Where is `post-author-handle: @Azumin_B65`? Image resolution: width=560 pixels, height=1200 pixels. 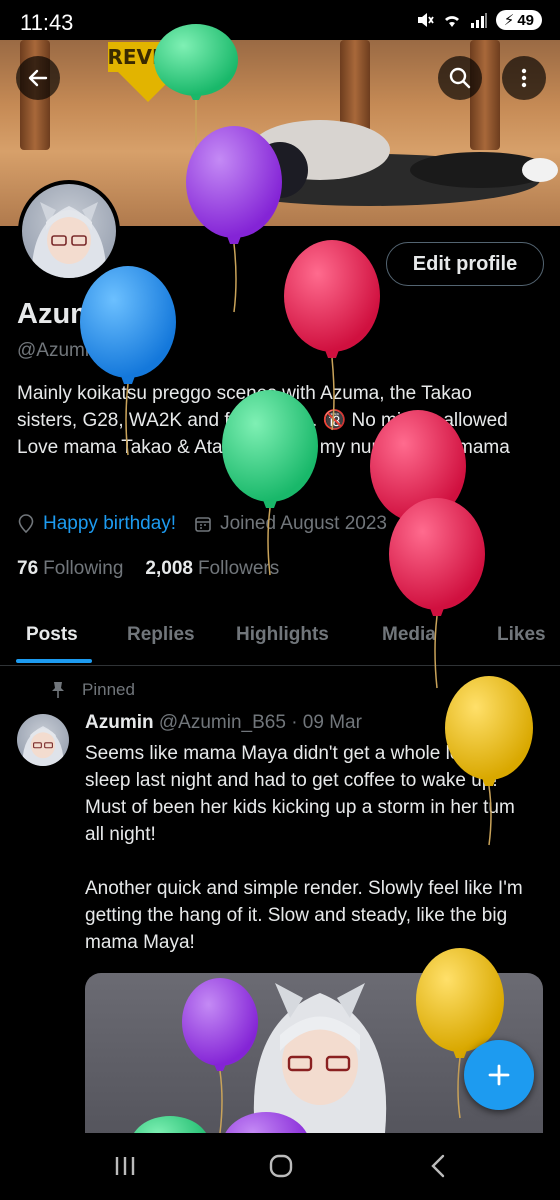
post-author-handle: @Azumin_B65 is located at coordinates (222, 722).